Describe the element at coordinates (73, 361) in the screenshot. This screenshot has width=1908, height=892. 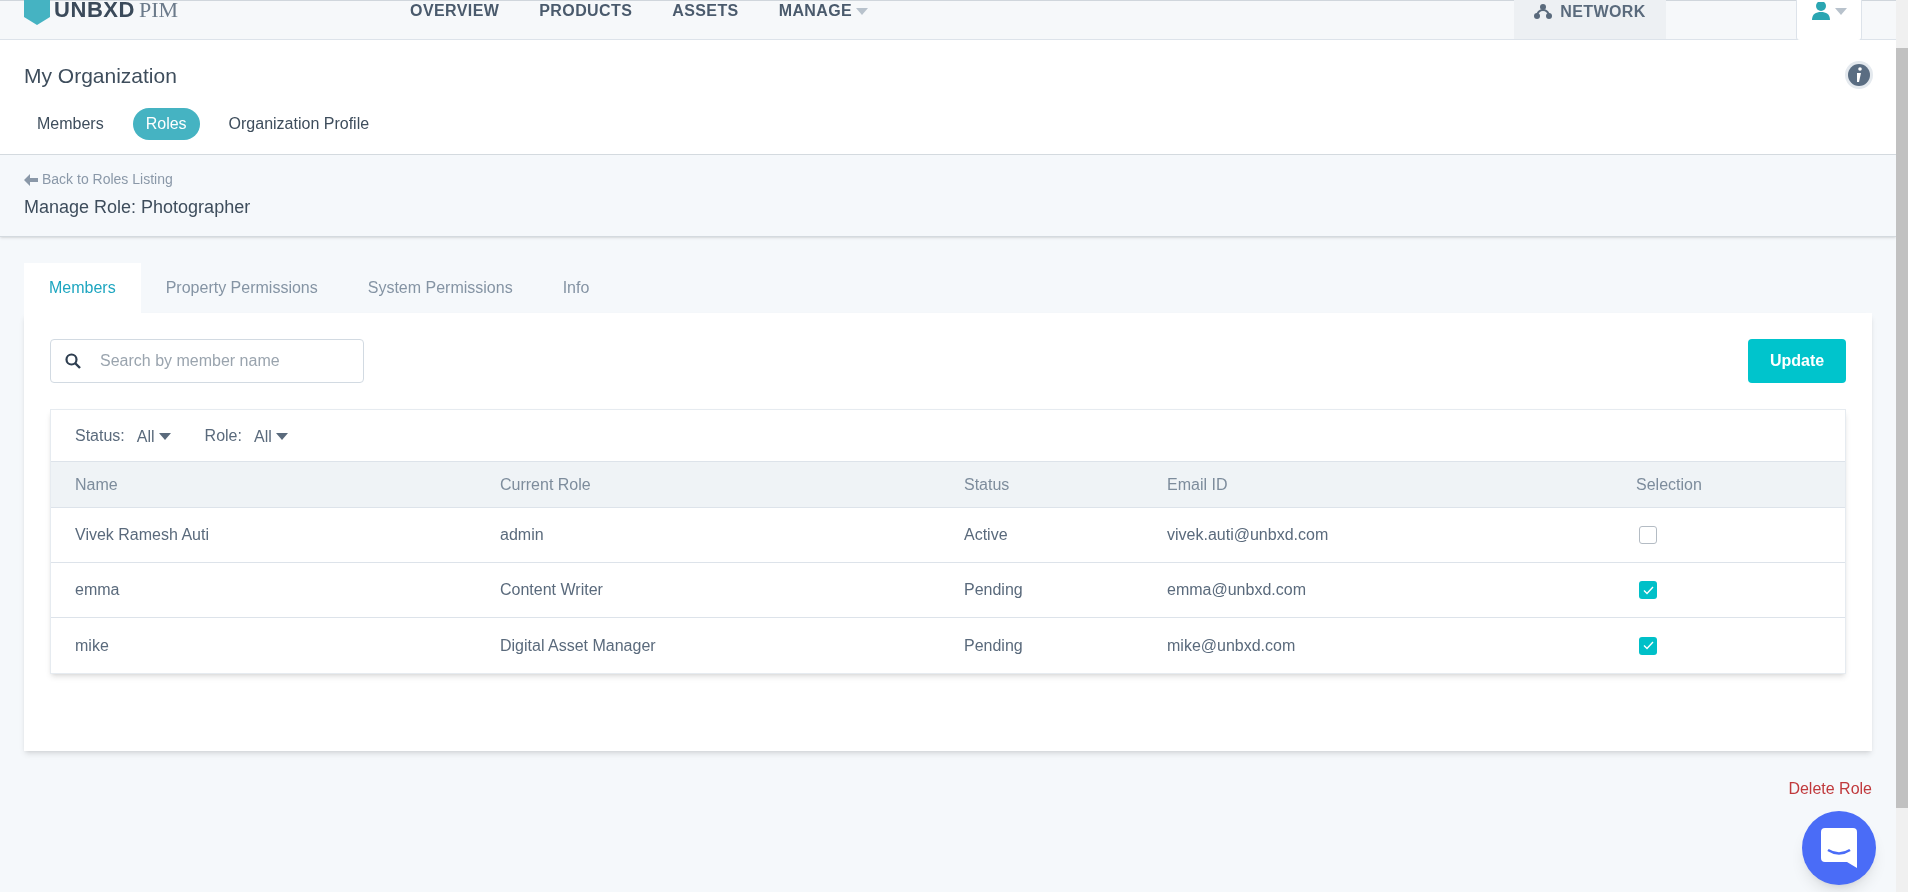
I see `search-icon` at that location.